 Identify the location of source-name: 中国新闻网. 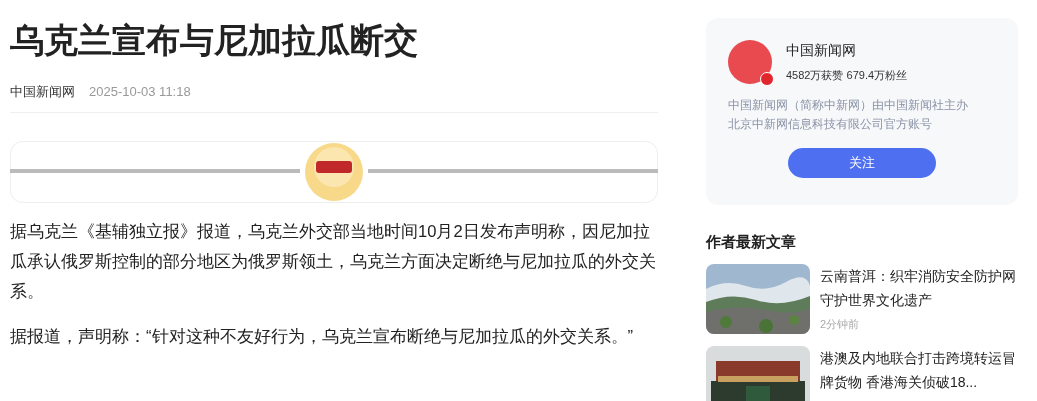
(42, 92).